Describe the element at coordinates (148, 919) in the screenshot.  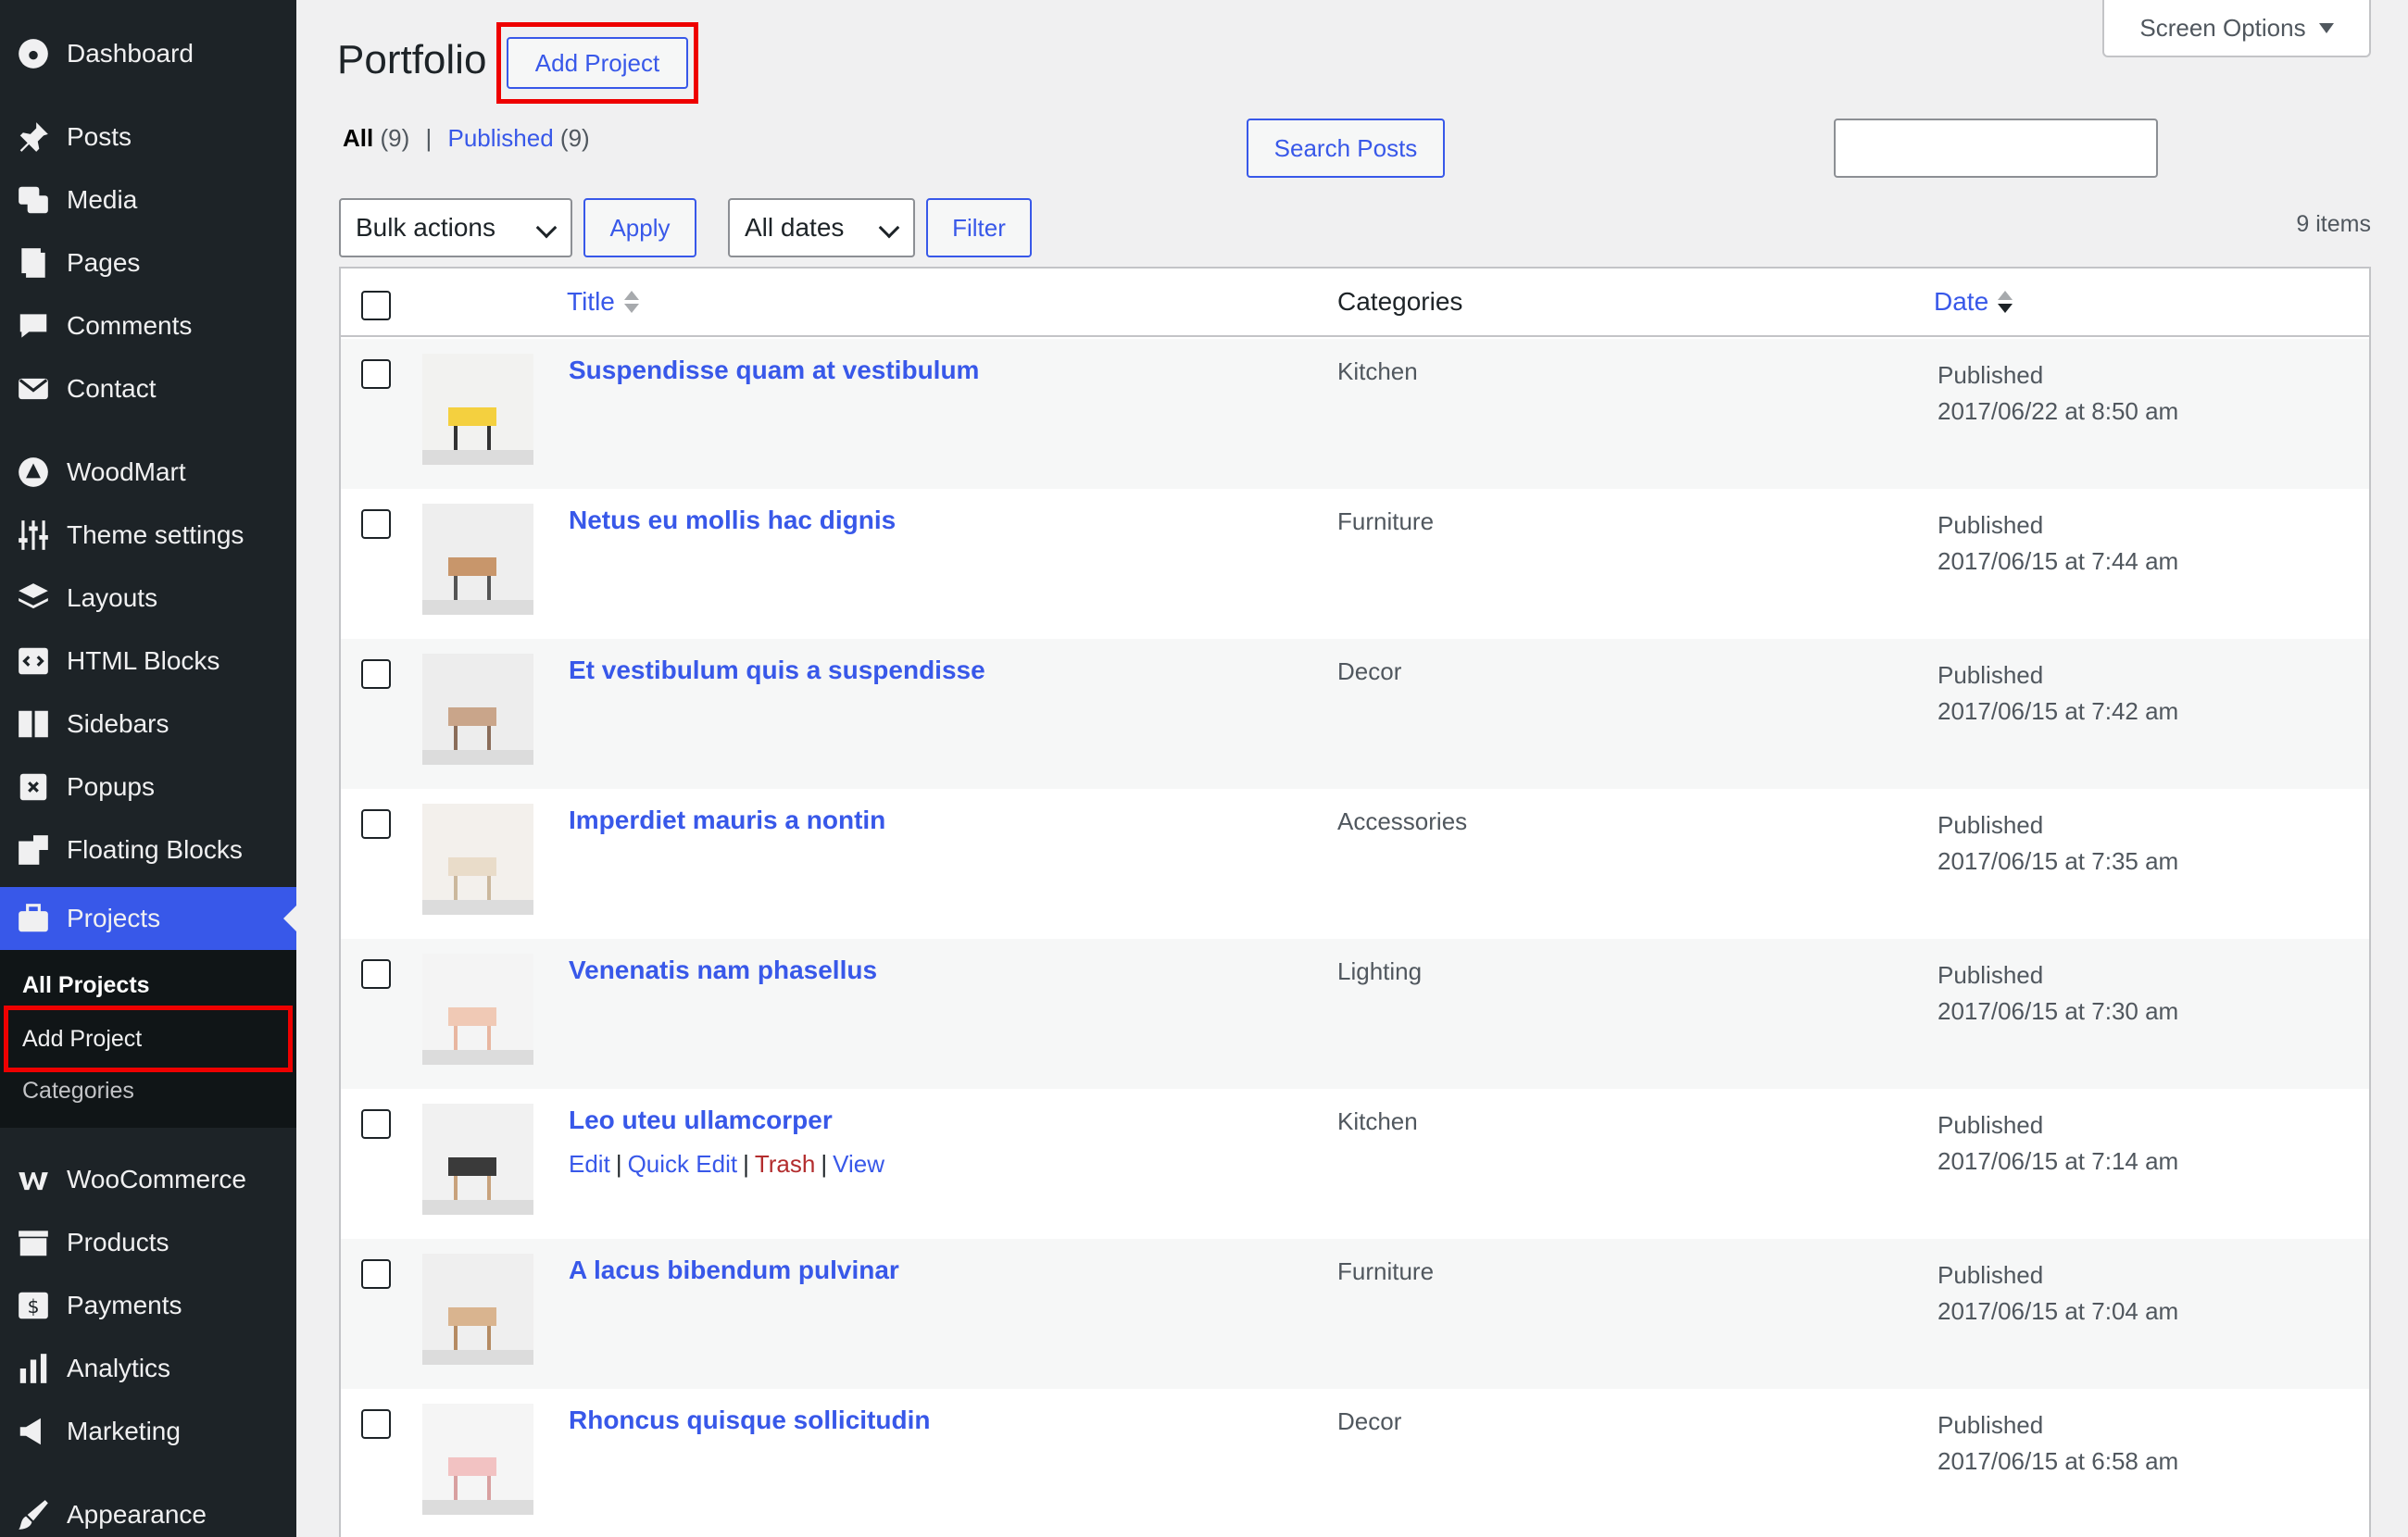
I see `sidebar-item-projects: Projects` at that location.